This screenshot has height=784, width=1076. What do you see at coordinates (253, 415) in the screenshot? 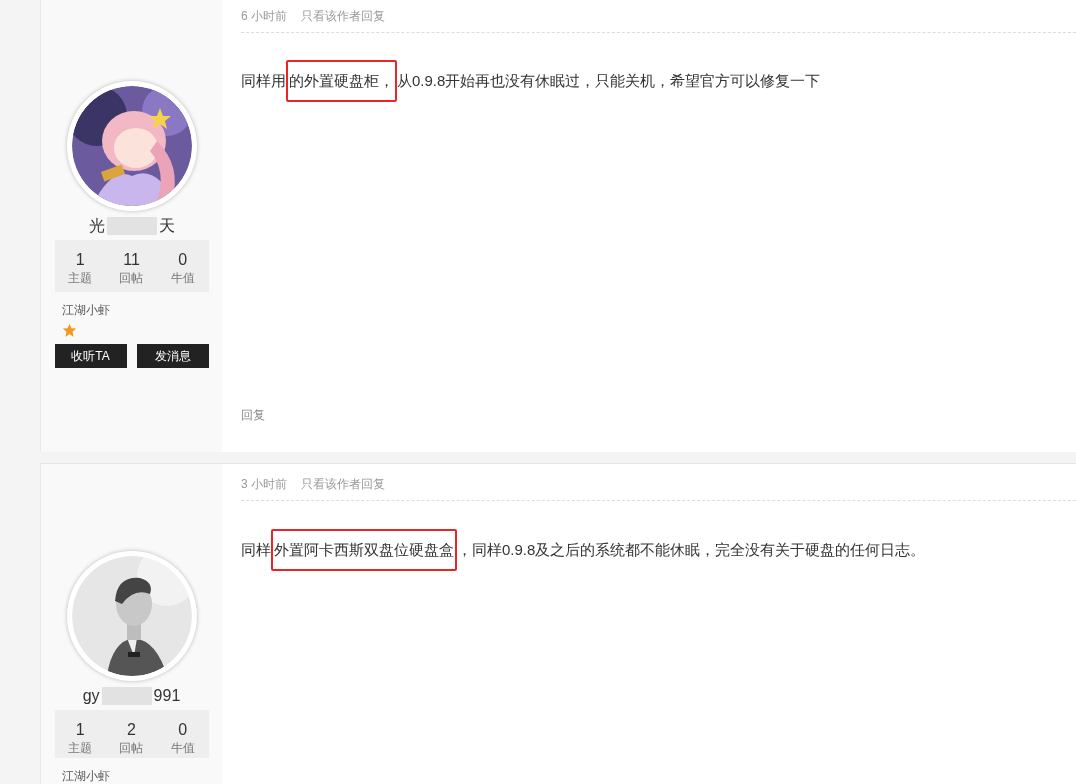
I see `reply-link: 回复` at bounding box center [253, 415].